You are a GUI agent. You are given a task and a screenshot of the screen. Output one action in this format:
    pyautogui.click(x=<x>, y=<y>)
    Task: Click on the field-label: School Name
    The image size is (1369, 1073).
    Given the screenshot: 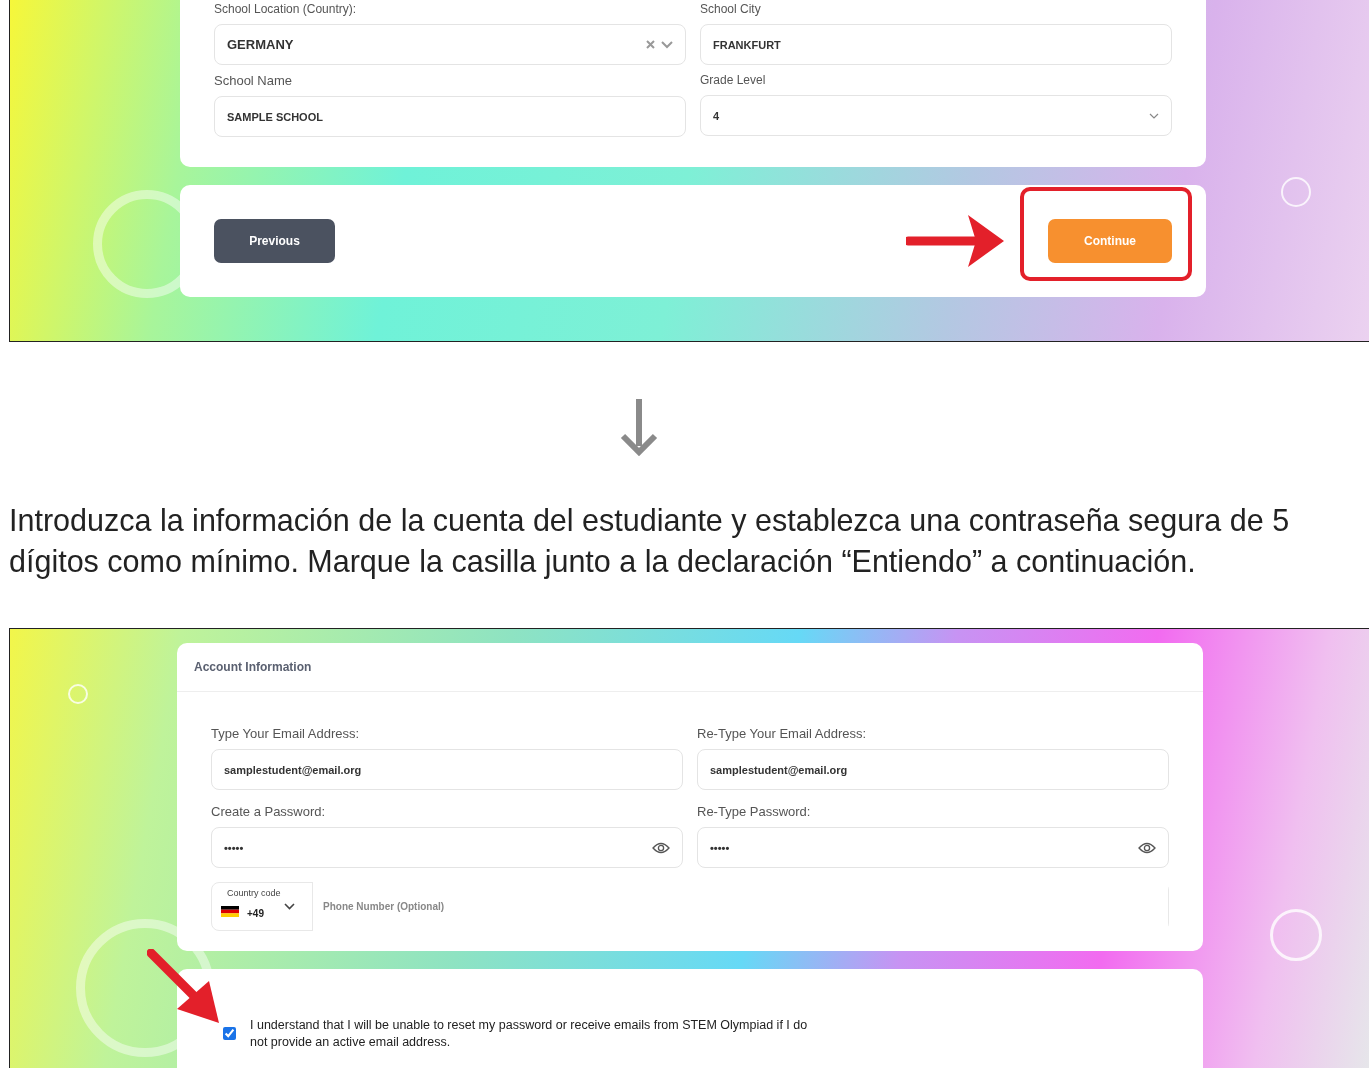 What is the action you would take?
    pyautogui.click(x=254, y=80)
    